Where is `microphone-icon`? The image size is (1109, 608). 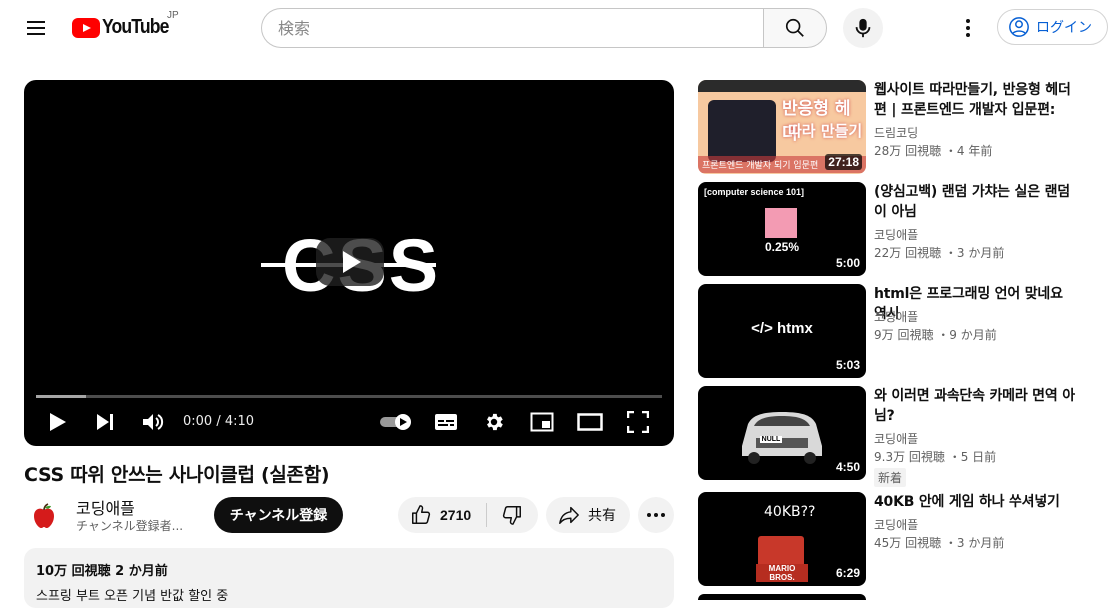 microphone-icon is located at coordinates (863, 28).